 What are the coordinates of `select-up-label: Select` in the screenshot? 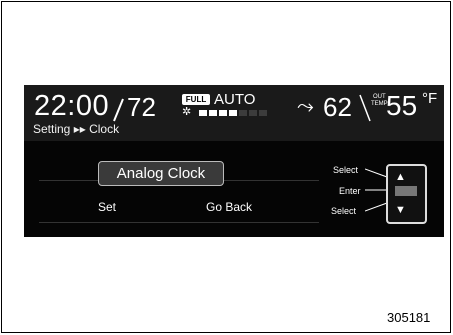 It's located at (346, 170).